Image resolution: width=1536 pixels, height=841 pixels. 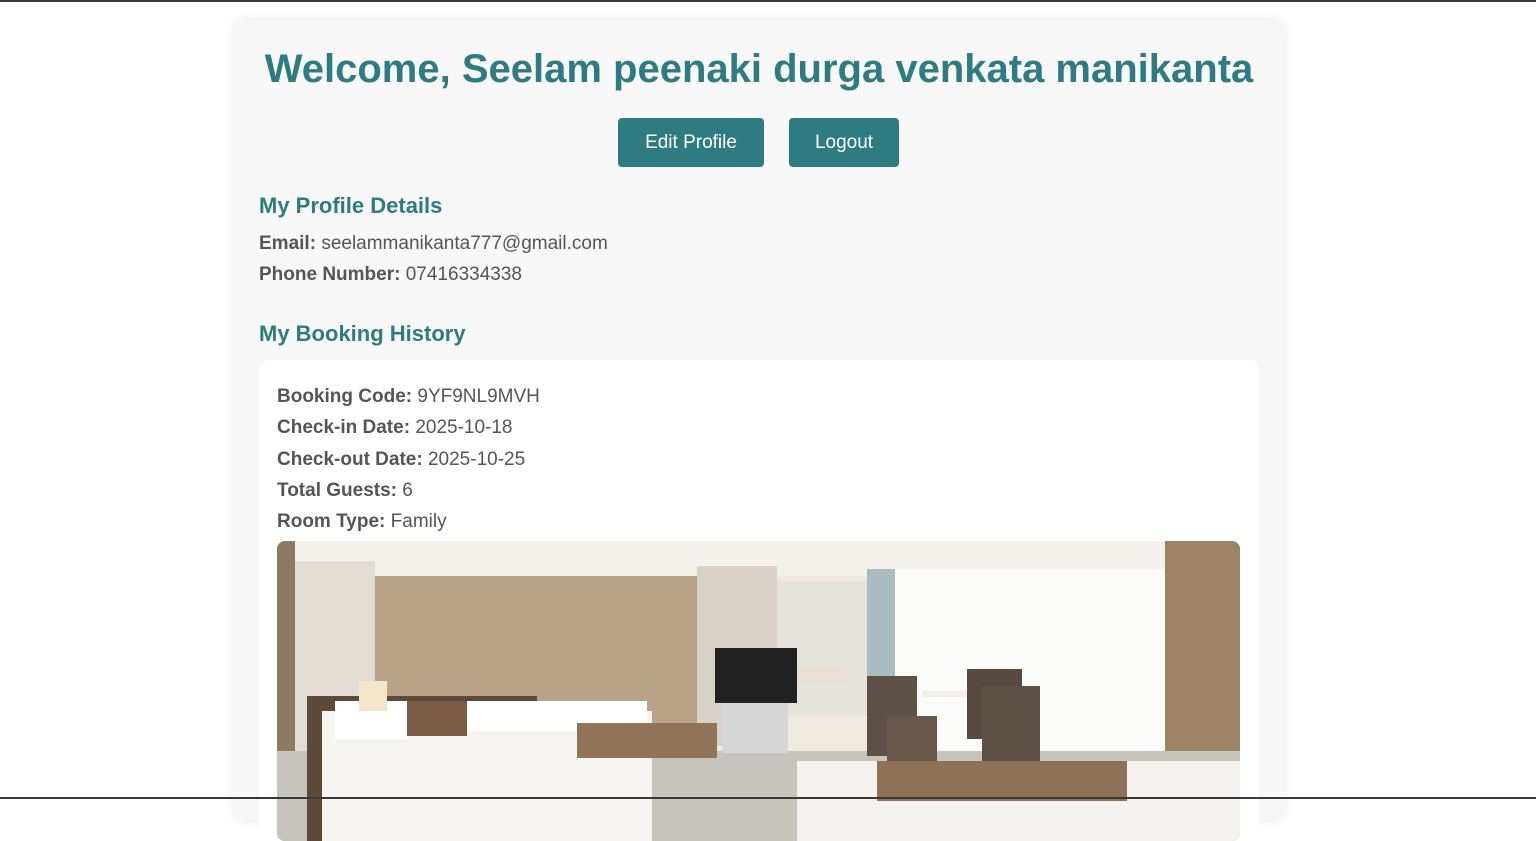 I want to click on email-value: seelammanikanta777@gmail.com, so click(x=464, y=243).